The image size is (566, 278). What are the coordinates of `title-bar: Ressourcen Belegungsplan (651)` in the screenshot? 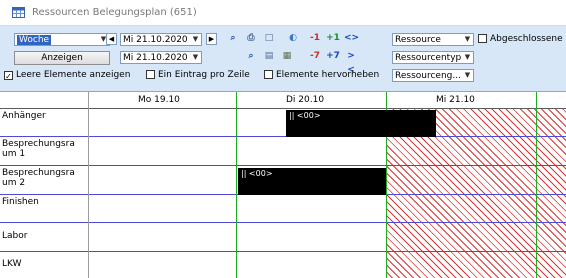 It's located at (283, 13).